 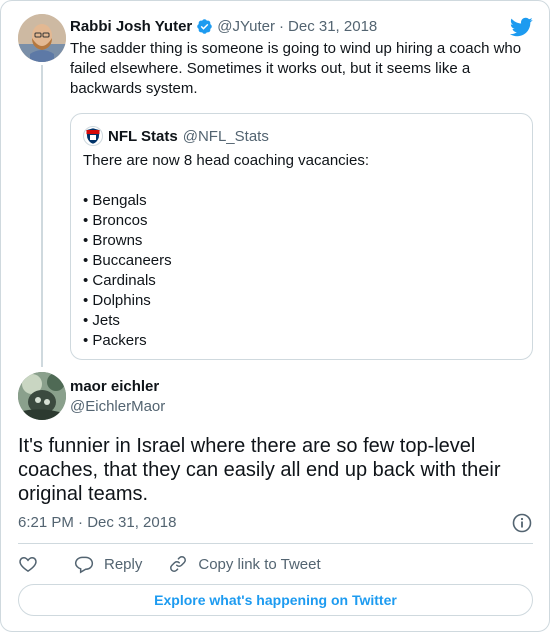 What do you see at coordinates (42, 38) in the screenshot?
I see `parent-author-avatar` at bounding box center [42, 38].